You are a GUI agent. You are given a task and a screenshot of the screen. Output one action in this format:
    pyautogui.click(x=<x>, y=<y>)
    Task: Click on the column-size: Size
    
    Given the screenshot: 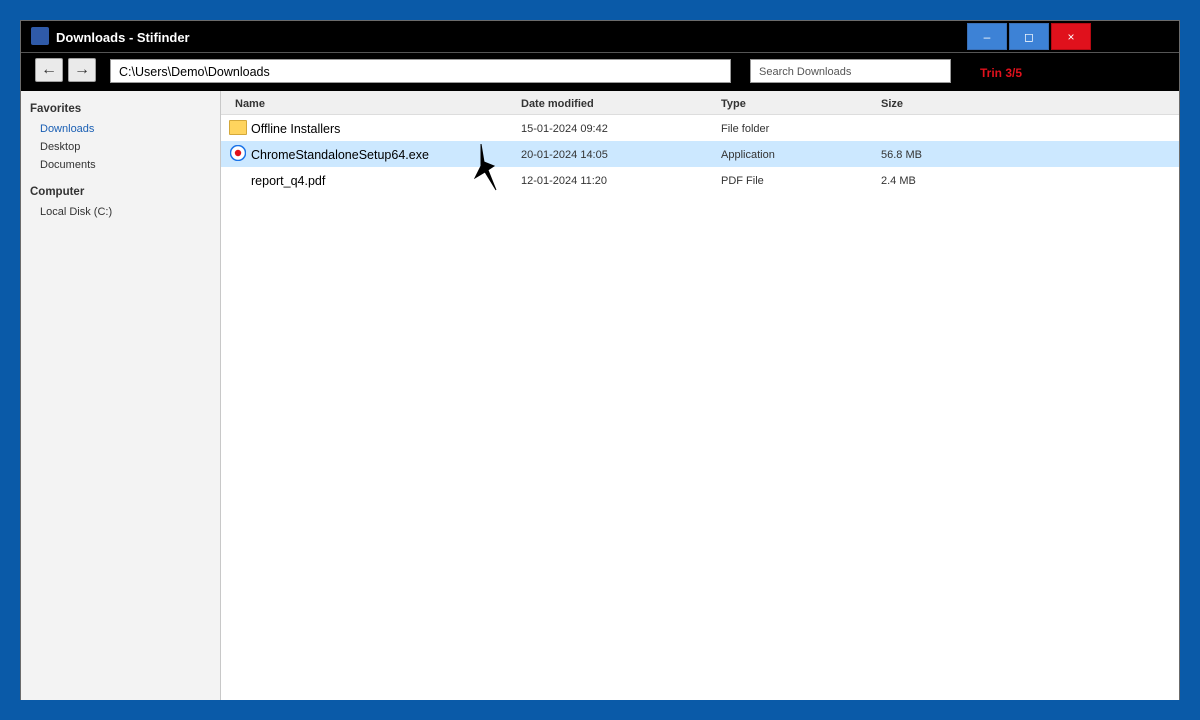 What is the action you would take?
    pyautogui.click(x=892, y=104)
    